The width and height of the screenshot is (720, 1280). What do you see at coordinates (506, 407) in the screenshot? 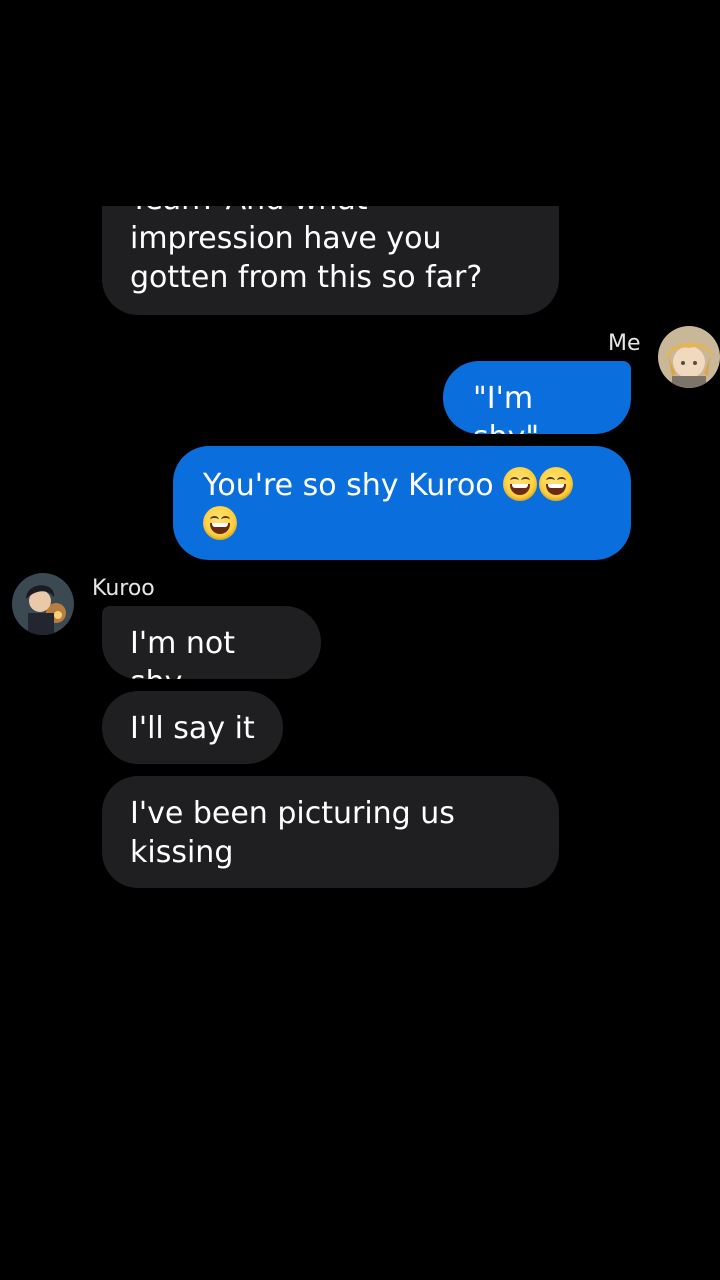
I see `message-text: "I'm shy"` at bounding box center [506, 407].